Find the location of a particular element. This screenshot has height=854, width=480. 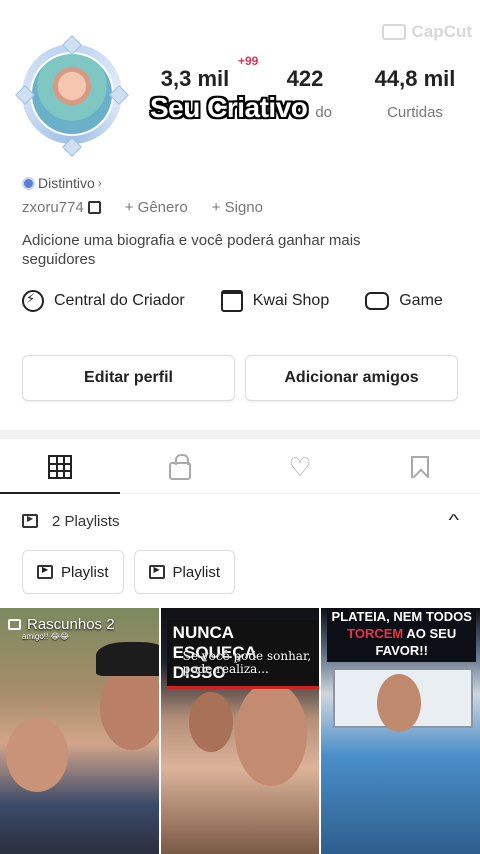

thumb-caption: amigo!! 😂😂 is located at coordinates (46, 636).